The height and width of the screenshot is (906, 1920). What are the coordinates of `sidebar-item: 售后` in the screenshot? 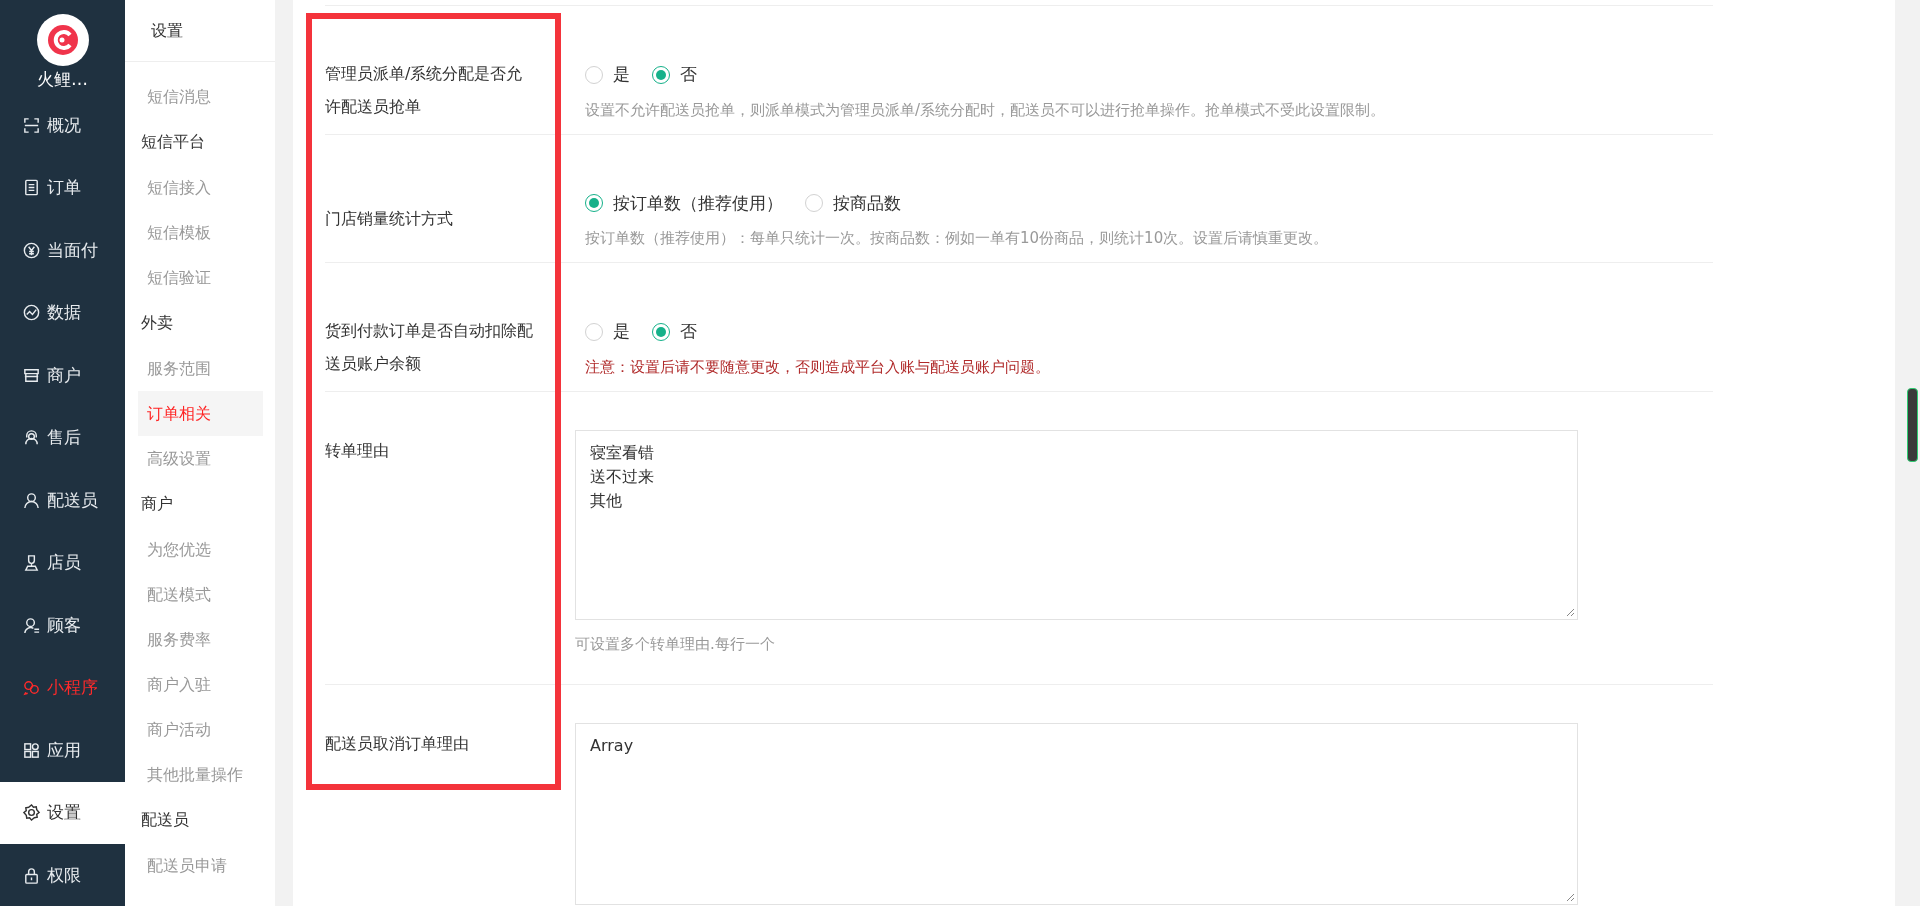 It's located at (62, 437).